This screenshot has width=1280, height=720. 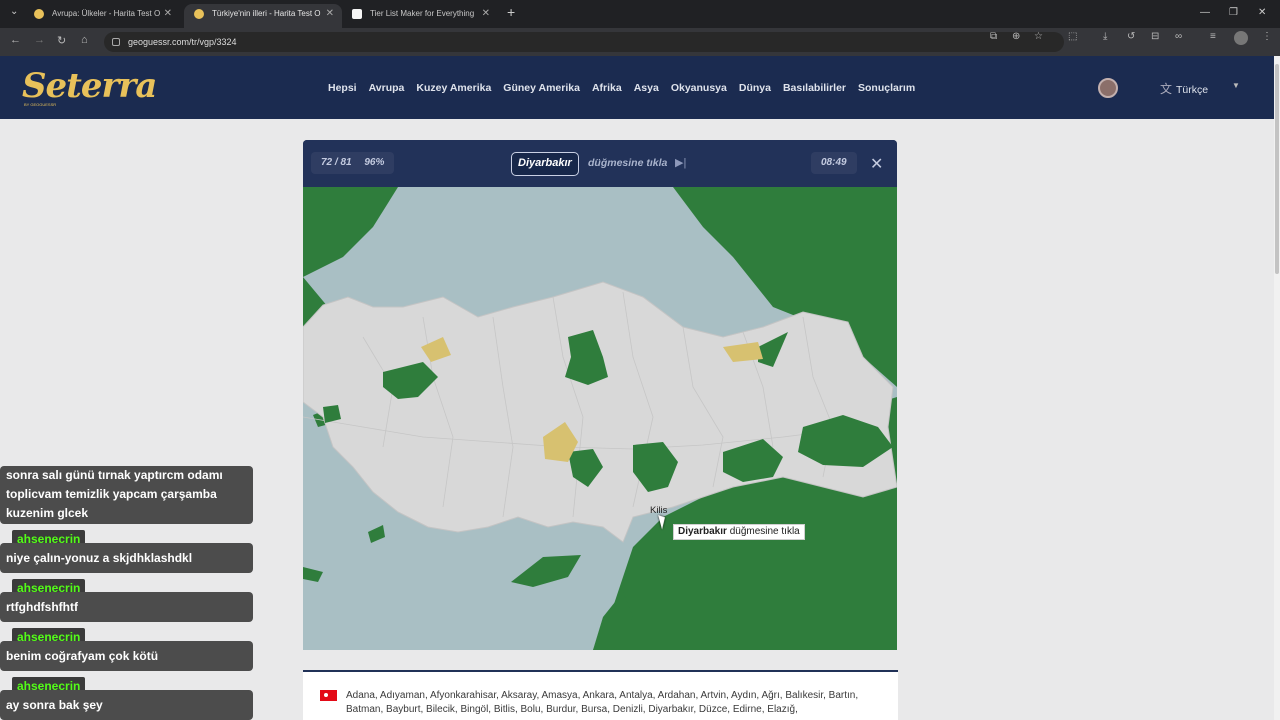 What do you see at coordinates (99, 558) in the screenshot?
I see `chat-text: niye çalın-yonuz a skjdhklashdkl` at bounding box center [99, 558].